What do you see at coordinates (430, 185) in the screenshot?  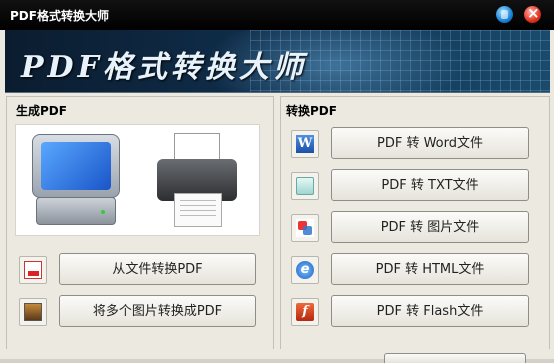 I see `pdf-to-txt-button: PDF 转 TXT文件` at bounding box center [430, 185].